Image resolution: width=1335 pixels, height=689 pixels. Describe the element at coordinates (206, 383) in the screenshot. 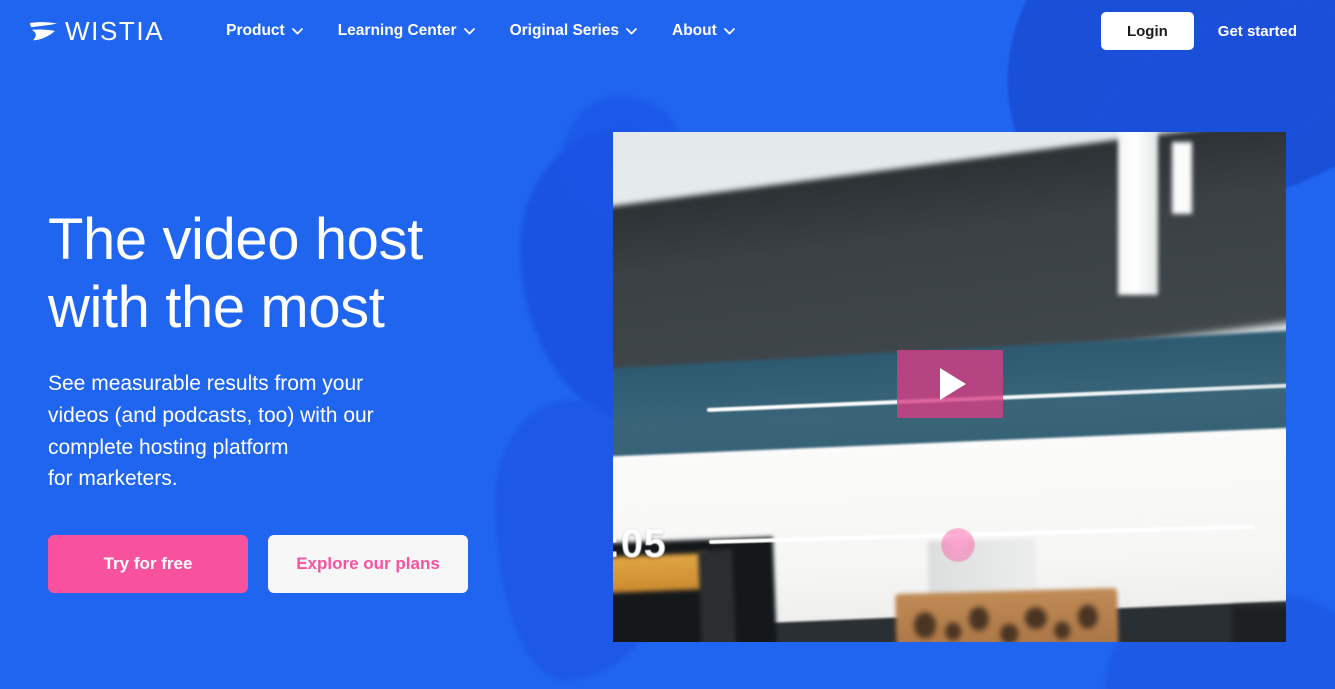

I see `subhead-line-1: See measurable results from your` at that location.